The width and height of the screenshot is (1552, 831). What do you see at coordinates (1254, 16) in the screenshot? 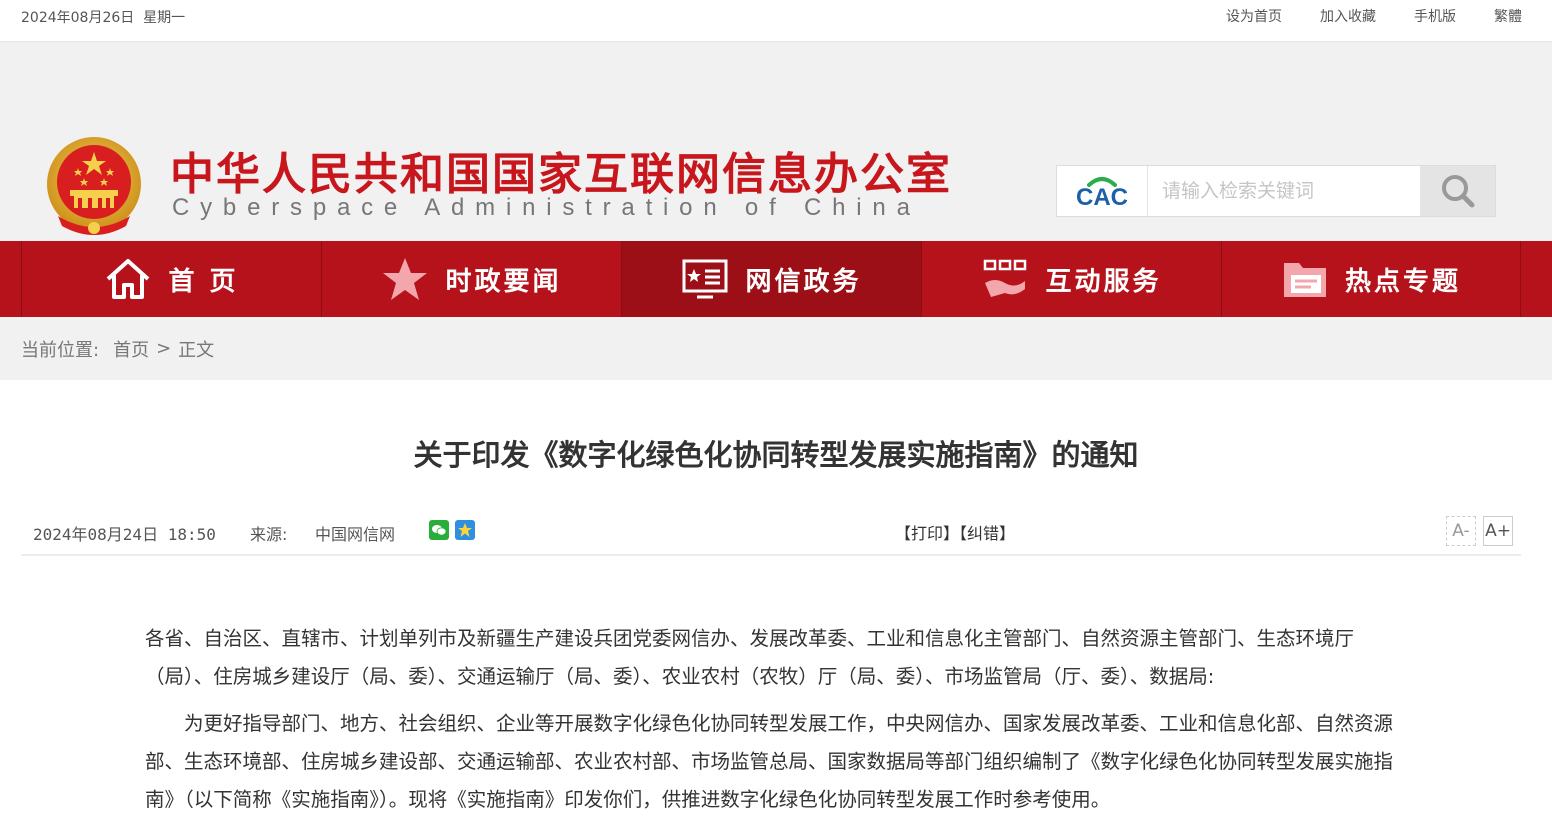
I see `set-homepage-link: 设为首页` at bounding box center [1254, 16].